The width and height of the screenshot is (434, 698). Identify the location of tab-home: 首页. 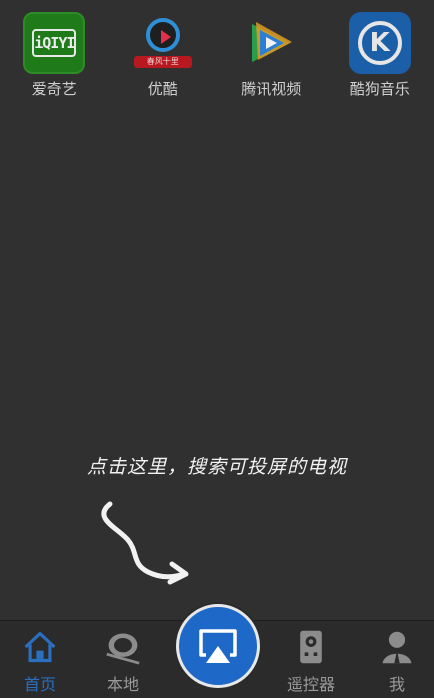
(40, 662).